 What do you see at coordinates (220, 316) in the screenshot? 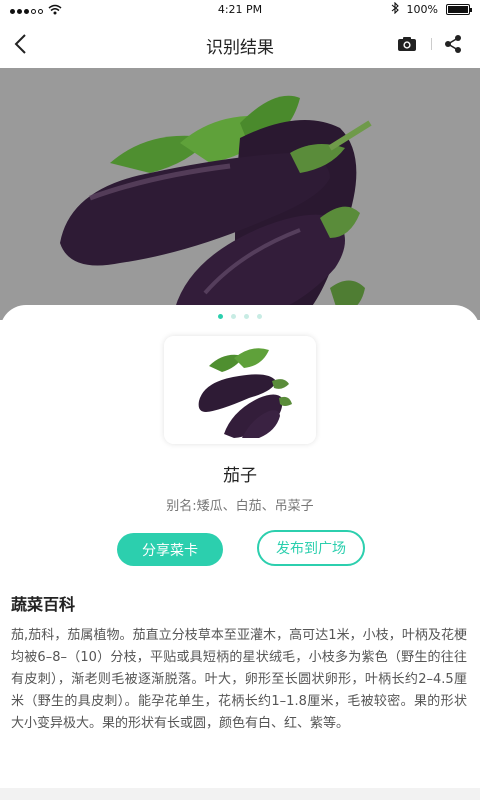
I see `pager-dot-active` at bounding box center [220, 316].